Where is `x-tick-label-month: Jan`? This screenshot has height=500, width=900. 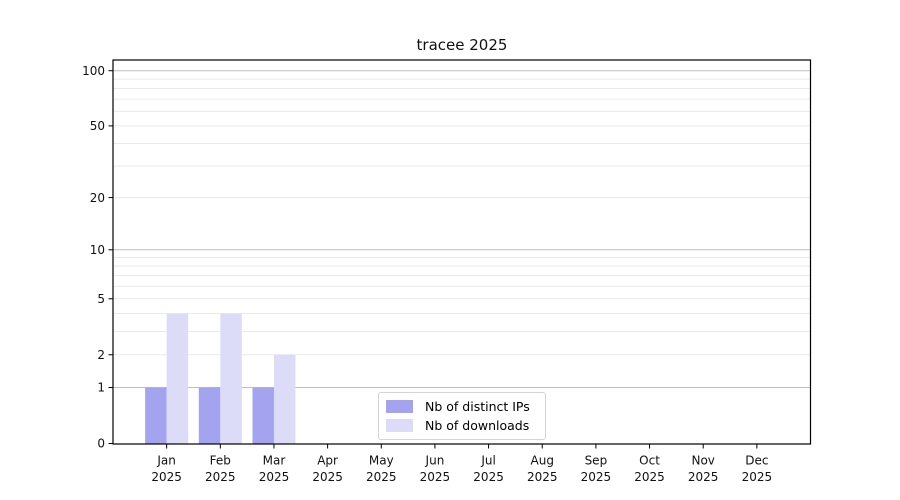
x-tick-label-month: Jan is located at coordinates (166, 461).